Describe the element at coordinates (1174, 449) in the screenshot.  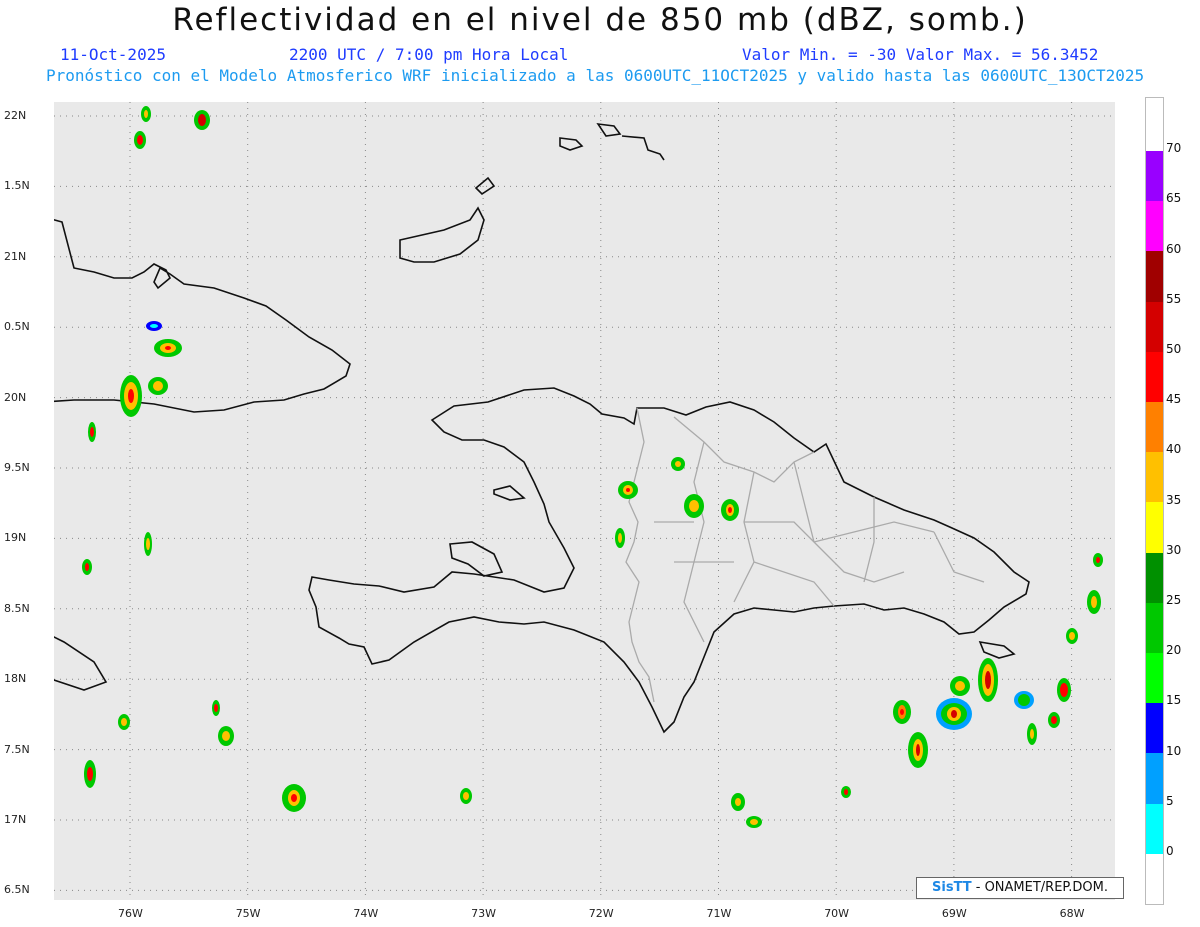
I see `colorbar-tick-label: 40` at that location.